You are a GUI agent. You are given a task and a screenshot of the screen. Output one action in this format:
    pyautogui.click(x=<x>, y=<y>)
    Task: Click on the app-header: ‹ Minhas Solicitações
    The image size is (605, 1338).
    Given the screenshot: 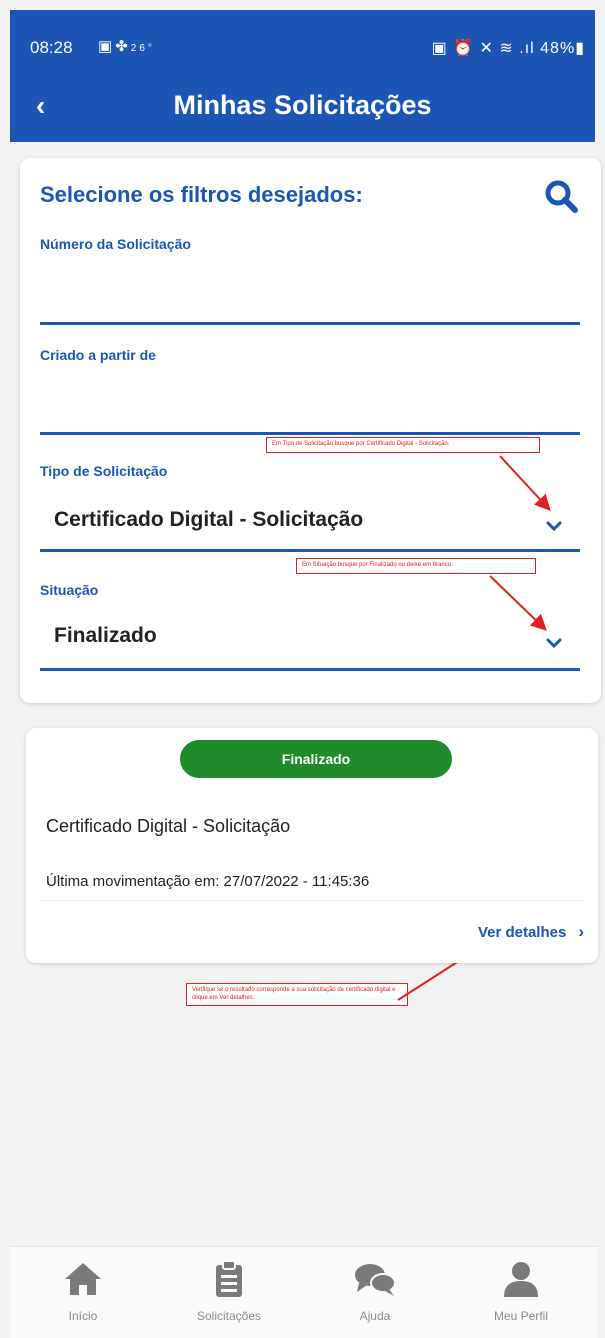 What is the action you would take?
    pyautogui.click(x=302, y=111)
    